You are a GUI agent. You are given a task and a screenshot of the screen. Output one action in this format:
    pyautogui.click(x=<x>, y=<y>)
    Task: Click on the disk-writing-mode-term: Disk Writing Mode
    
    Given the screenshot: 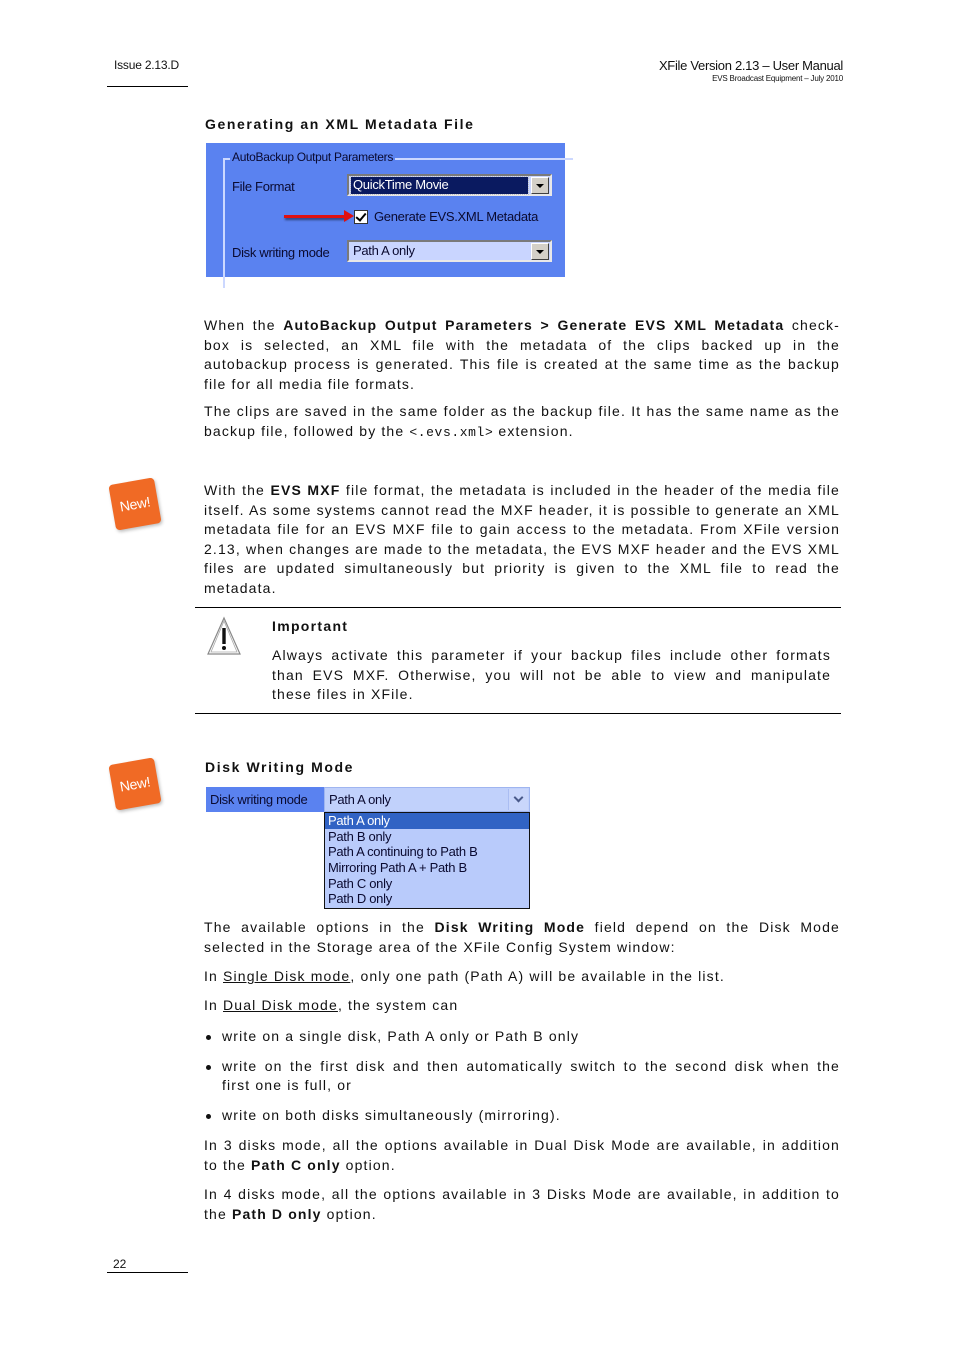 What is the action you would take?
    pyautogui.click(x=510, y=927)
    